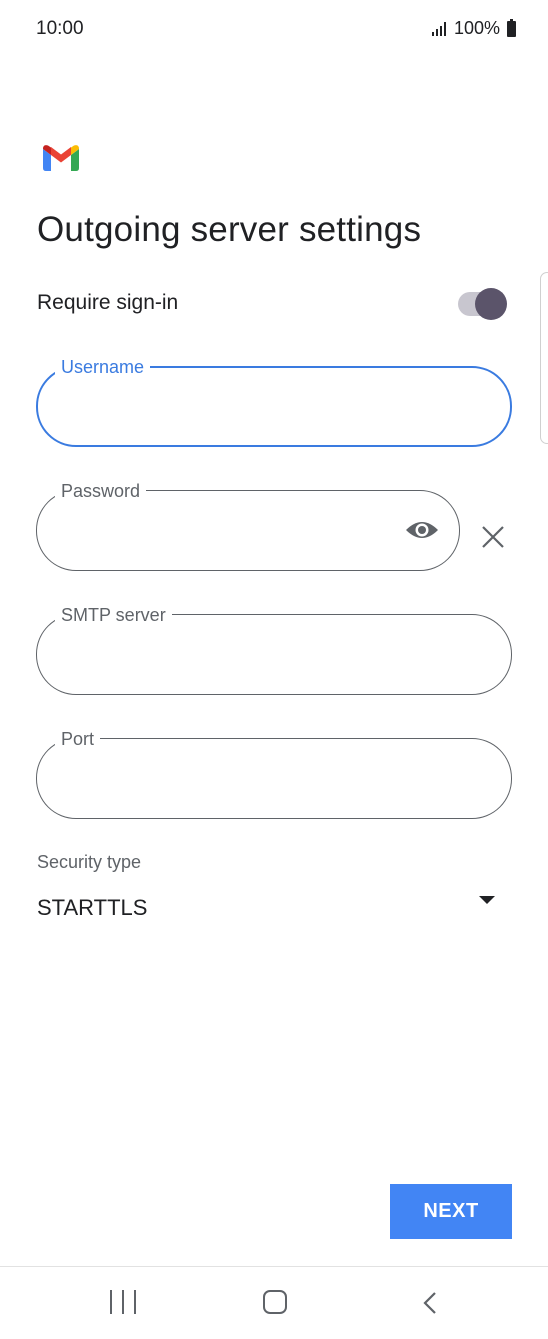 Image resolution: width=548 pixels, height=1339 pixels. I want to click on nav-divider, so click(274, 1266).